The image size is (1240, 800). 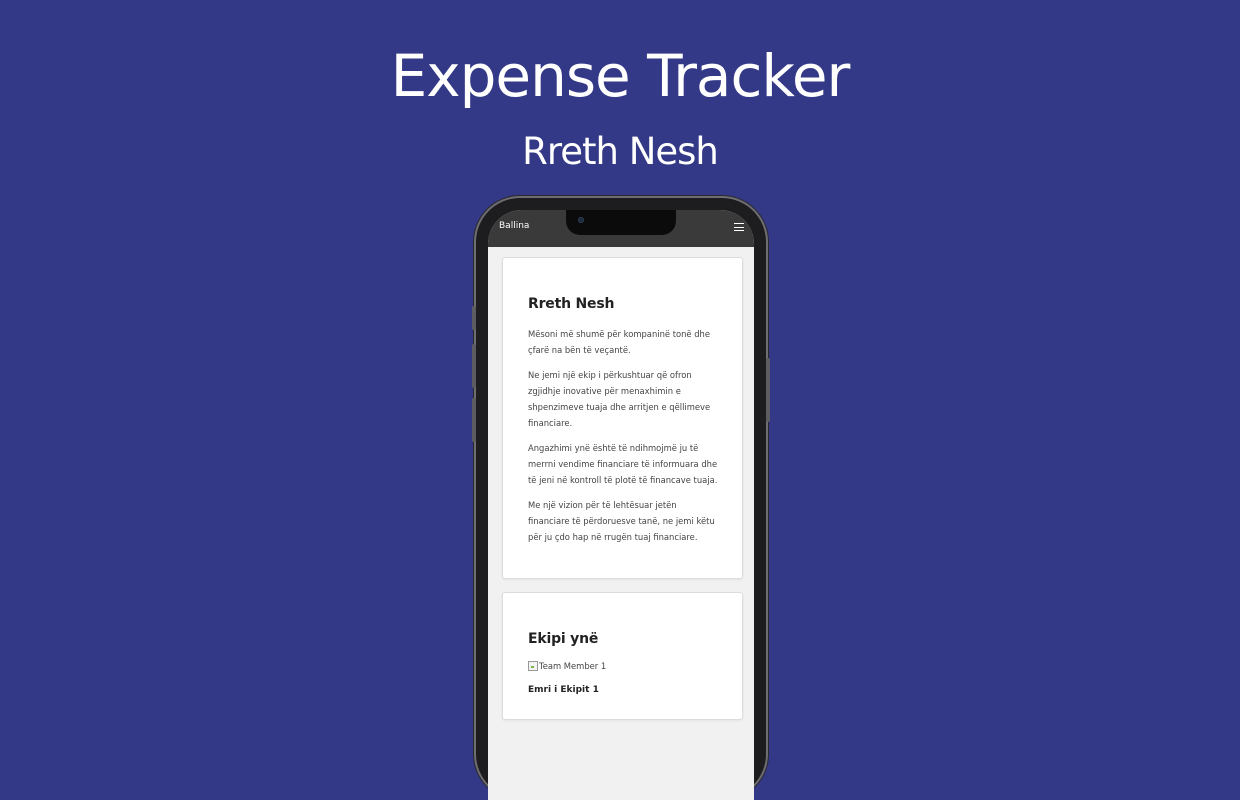 What do you see at coordinates (581, 220) in the screenshot?
I see `camera-icon` at bounding box center [581, 220].